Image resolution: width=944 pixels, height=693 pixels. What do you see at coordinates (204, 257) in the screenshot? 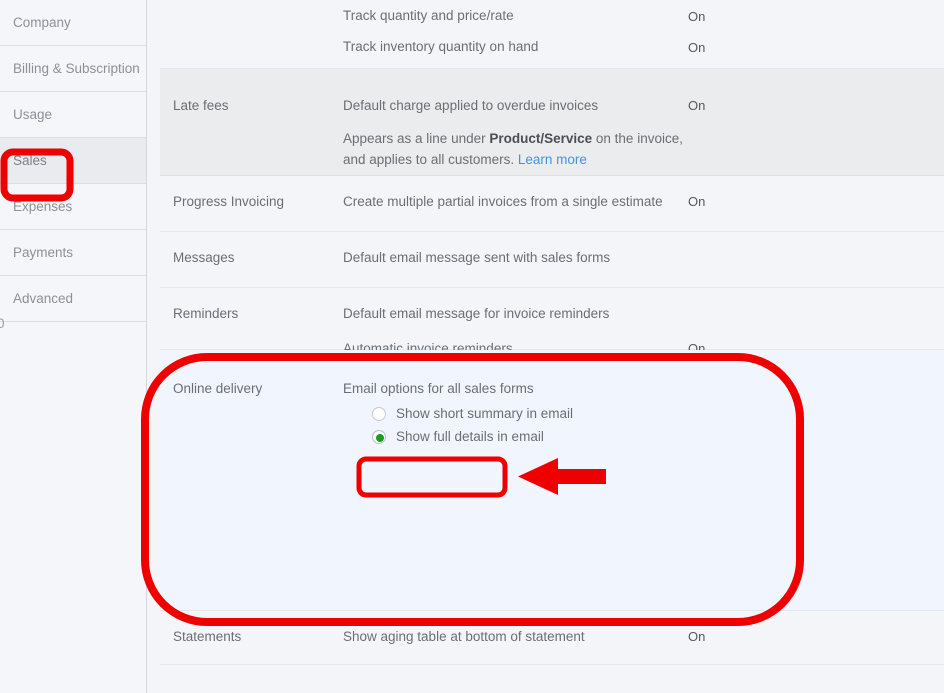
I see `row-label: Messages` at bounding box center [204, 257].